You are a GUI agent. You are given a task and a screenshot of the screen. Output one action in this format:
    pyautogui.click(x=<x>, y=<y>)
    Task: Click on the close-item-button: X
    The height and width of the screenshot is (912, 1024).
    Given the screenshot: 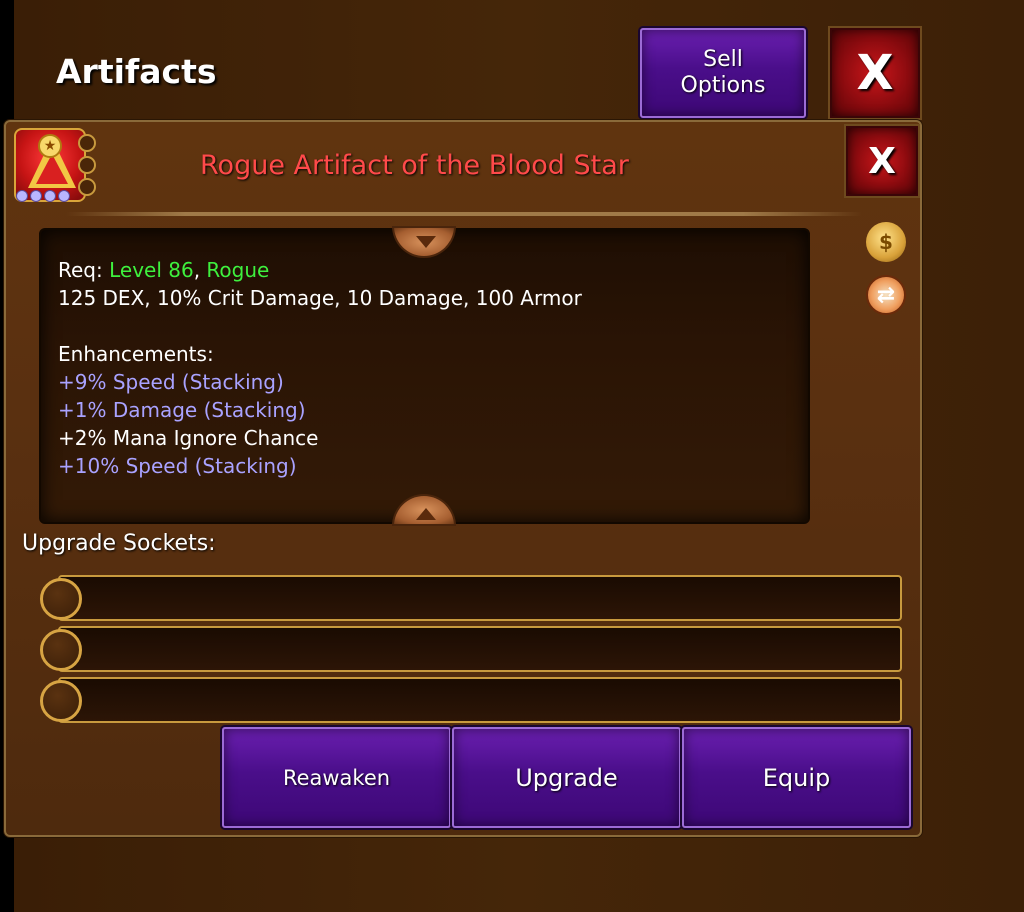 What is the action you would take?
    pyautogui.click(x=882, y=161)
    